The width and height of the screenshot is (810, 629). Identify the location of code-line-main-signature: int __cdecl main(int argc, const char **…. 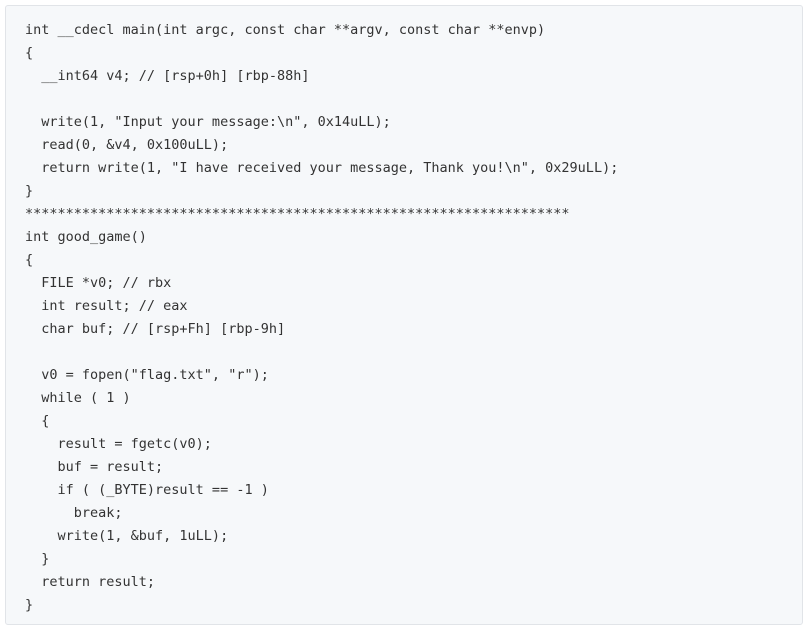
(285, 30).